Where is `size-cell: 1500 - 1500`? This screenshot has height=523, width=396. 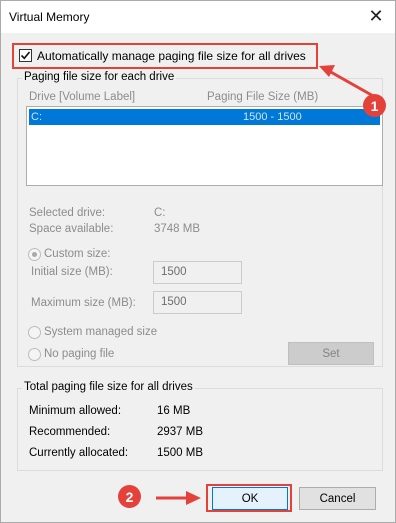 size-cell: 1500 - 1500 is located at coordinates (272, 117).